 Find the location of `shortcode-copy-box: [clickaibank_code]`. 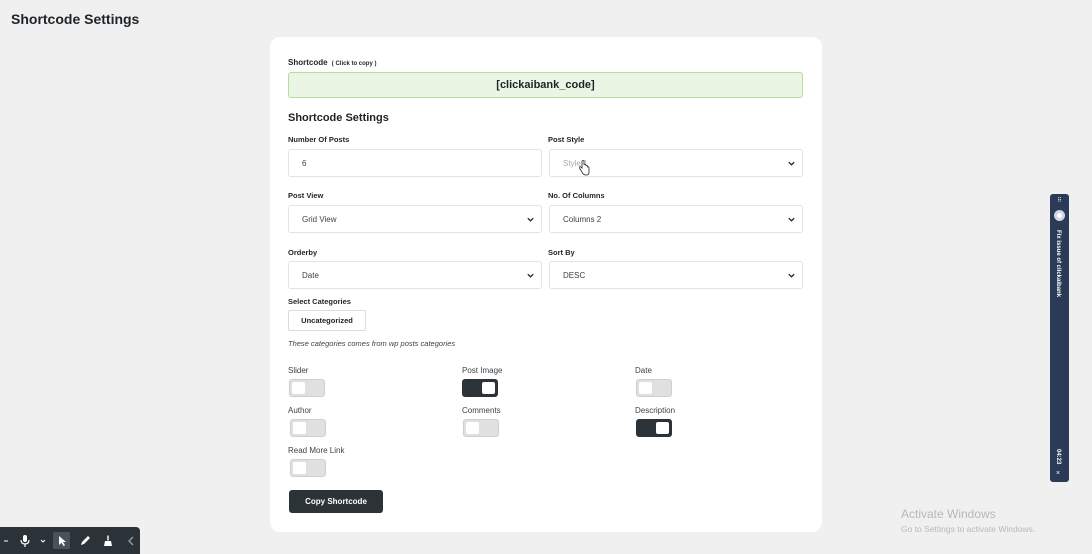

shortcode-copy-box: [clickaibank_code] is located at coordinates (545, 85).